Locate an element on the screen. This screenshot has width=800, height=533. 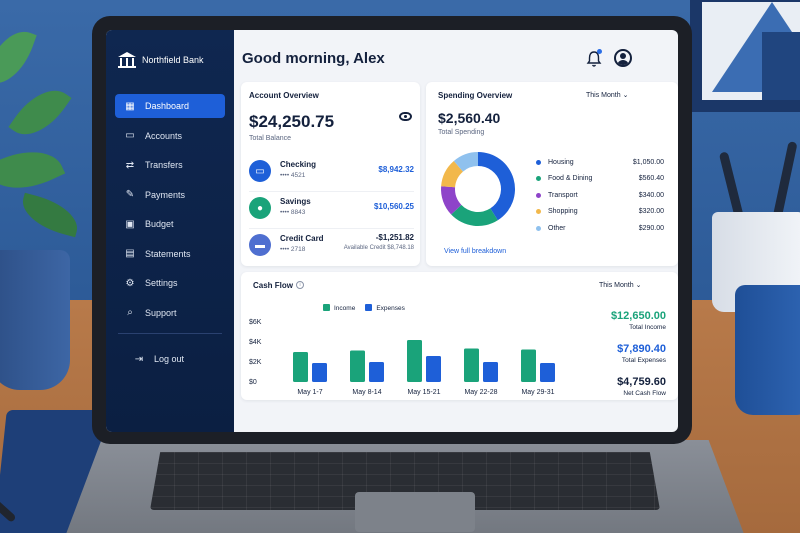
legend-label: Shopping is located at coordinates (563, 212).